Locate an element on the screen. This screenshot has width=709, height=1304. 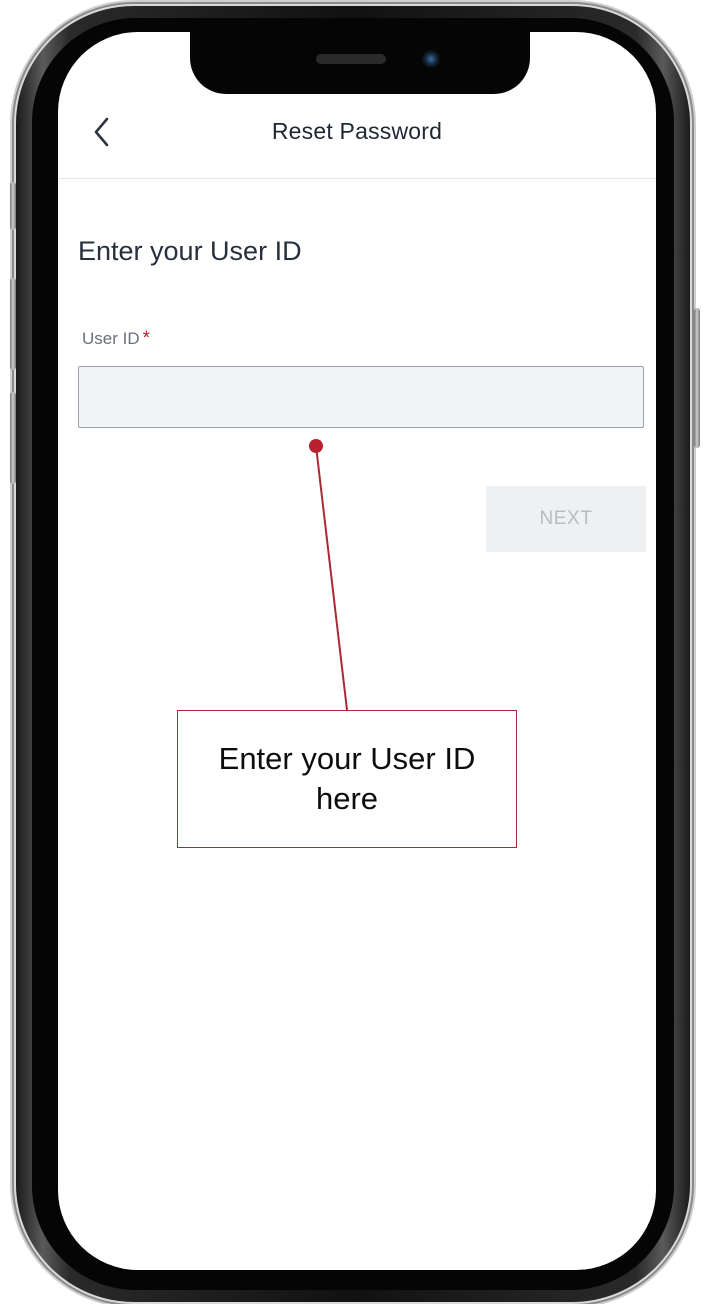
callout-text: Enter your User ID here is located at coordinates (347, 778).